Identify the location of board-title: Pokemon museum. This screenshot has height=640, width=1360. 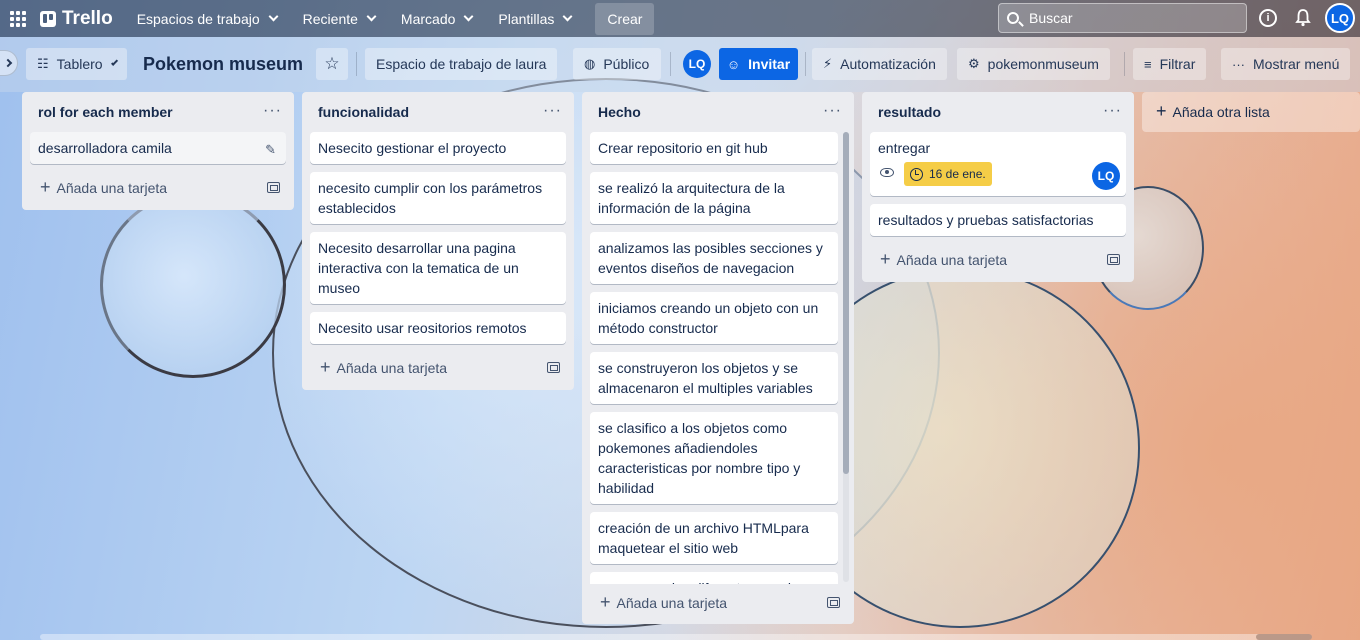
(223, 64).